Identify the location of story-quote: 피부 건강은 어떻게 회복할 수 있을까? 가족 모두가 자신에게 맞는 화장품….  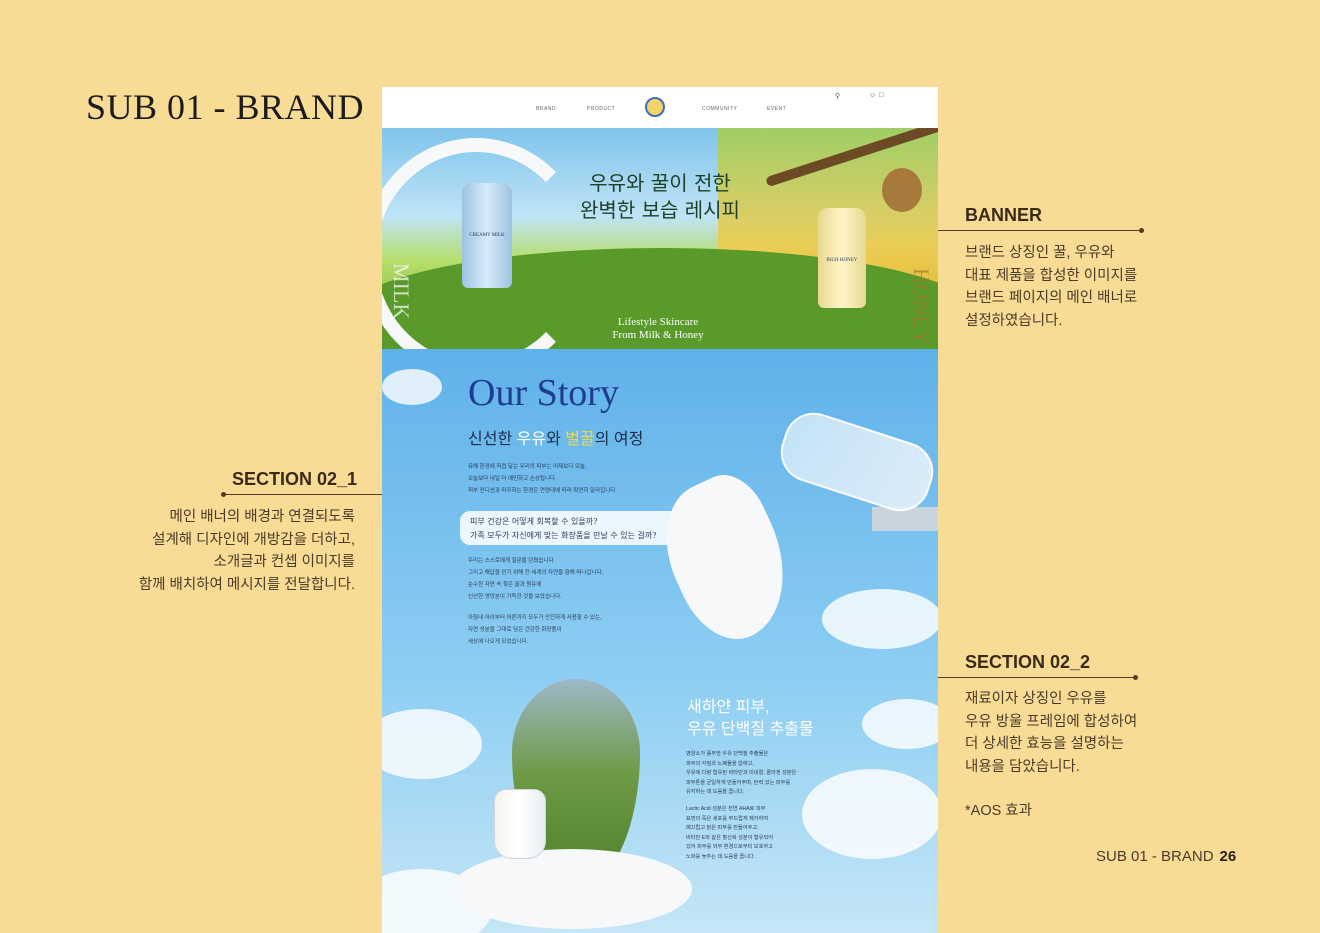
(563, 529).